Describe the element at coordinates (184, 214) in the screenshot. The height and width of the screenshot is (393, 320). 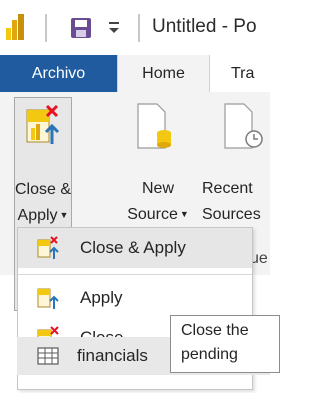
I see `new-source-caret-icon: ▼` at that location.